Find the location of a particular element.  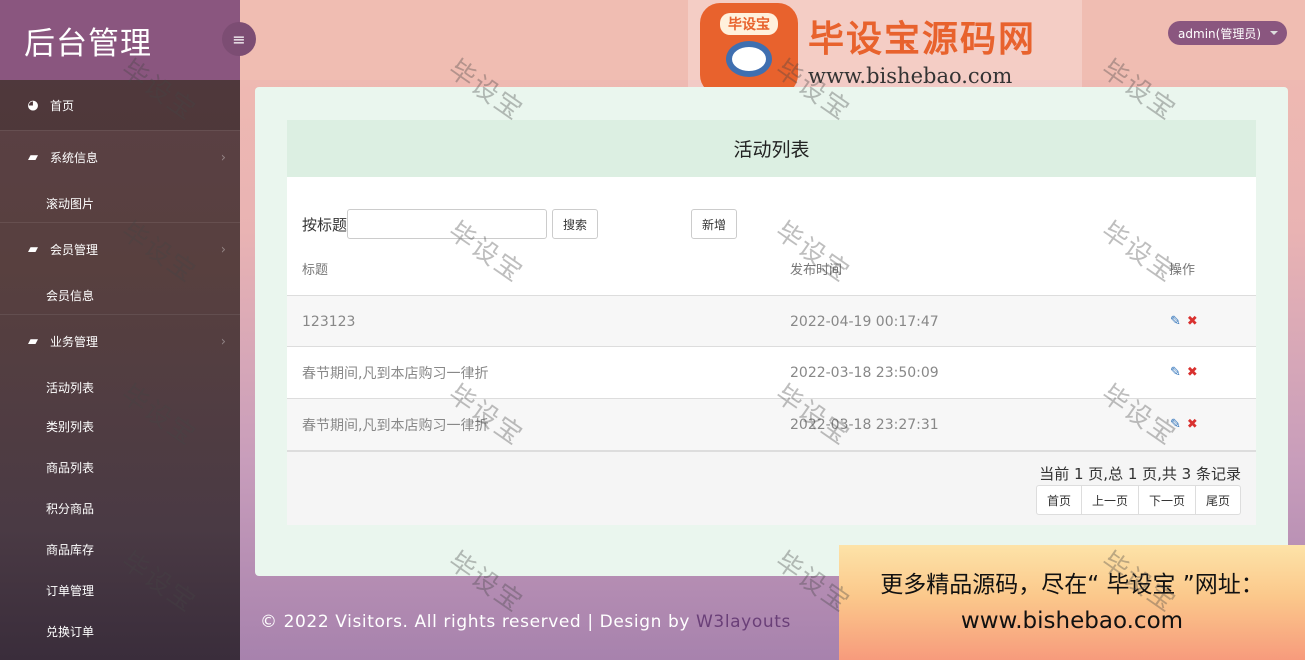

sidebar-item-inventory: 商品库存 is located at coordinates (120, 549).